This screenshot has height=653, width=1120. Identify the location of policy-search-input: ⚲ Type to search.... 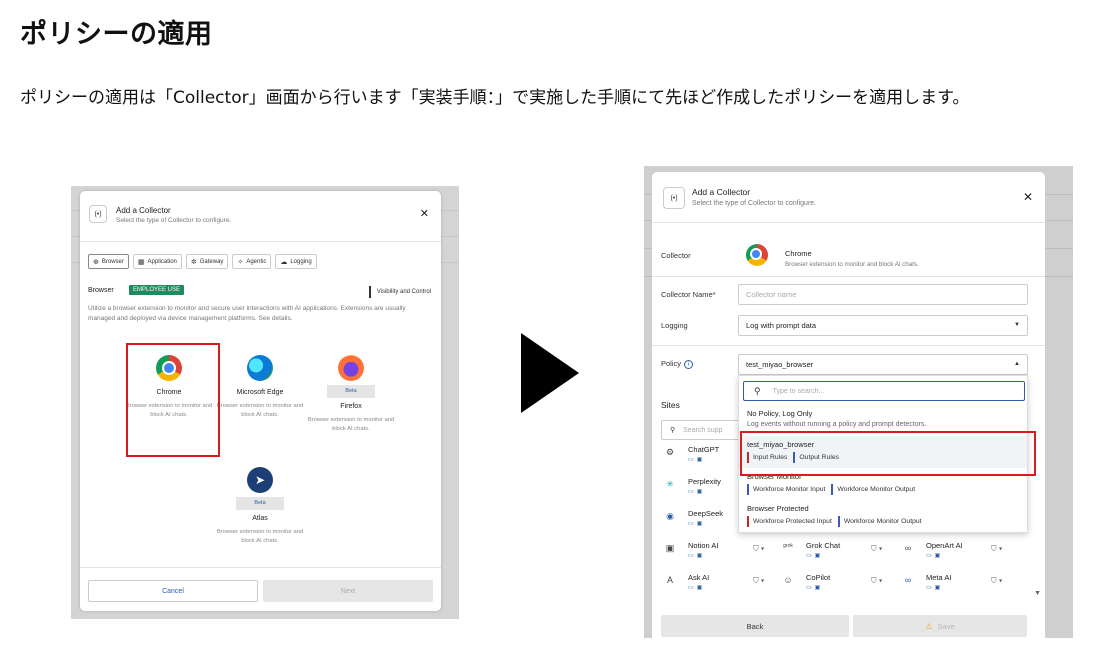
(884, 391).